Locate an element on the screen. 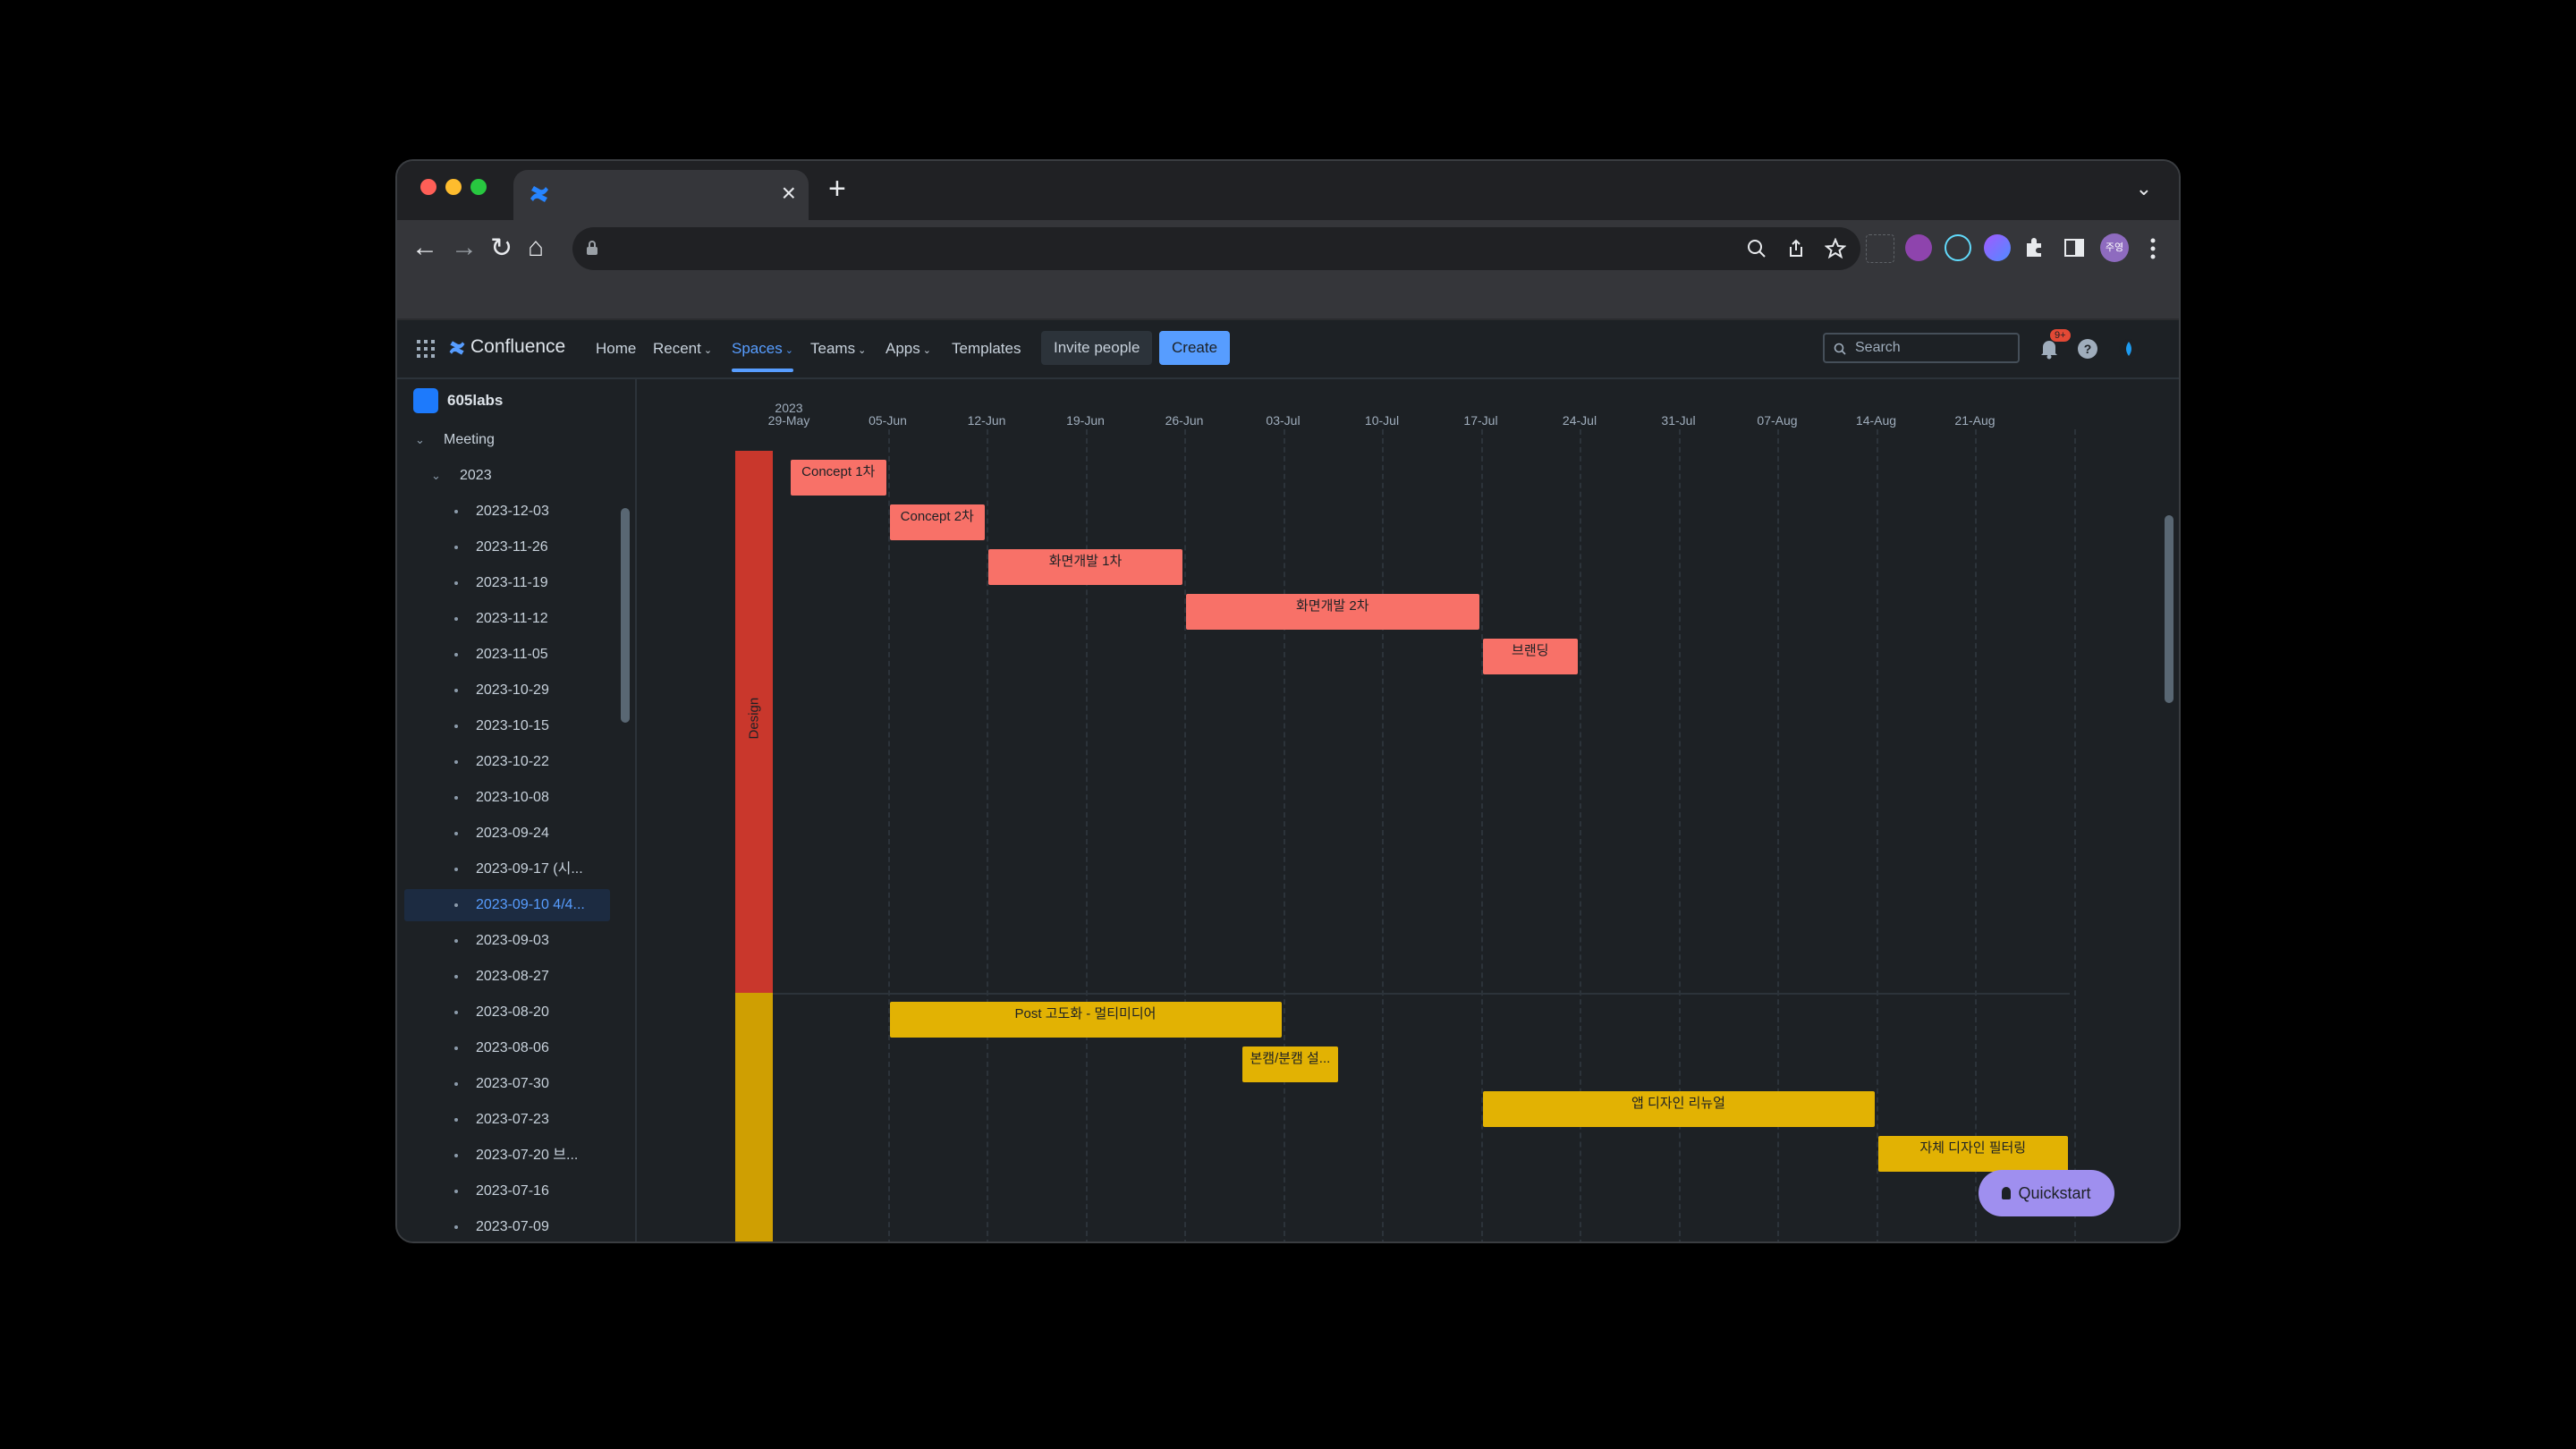 The image size is (2576, 1449). tree-item-label: 2023-07-23 is located at coordinates (512, 1119).